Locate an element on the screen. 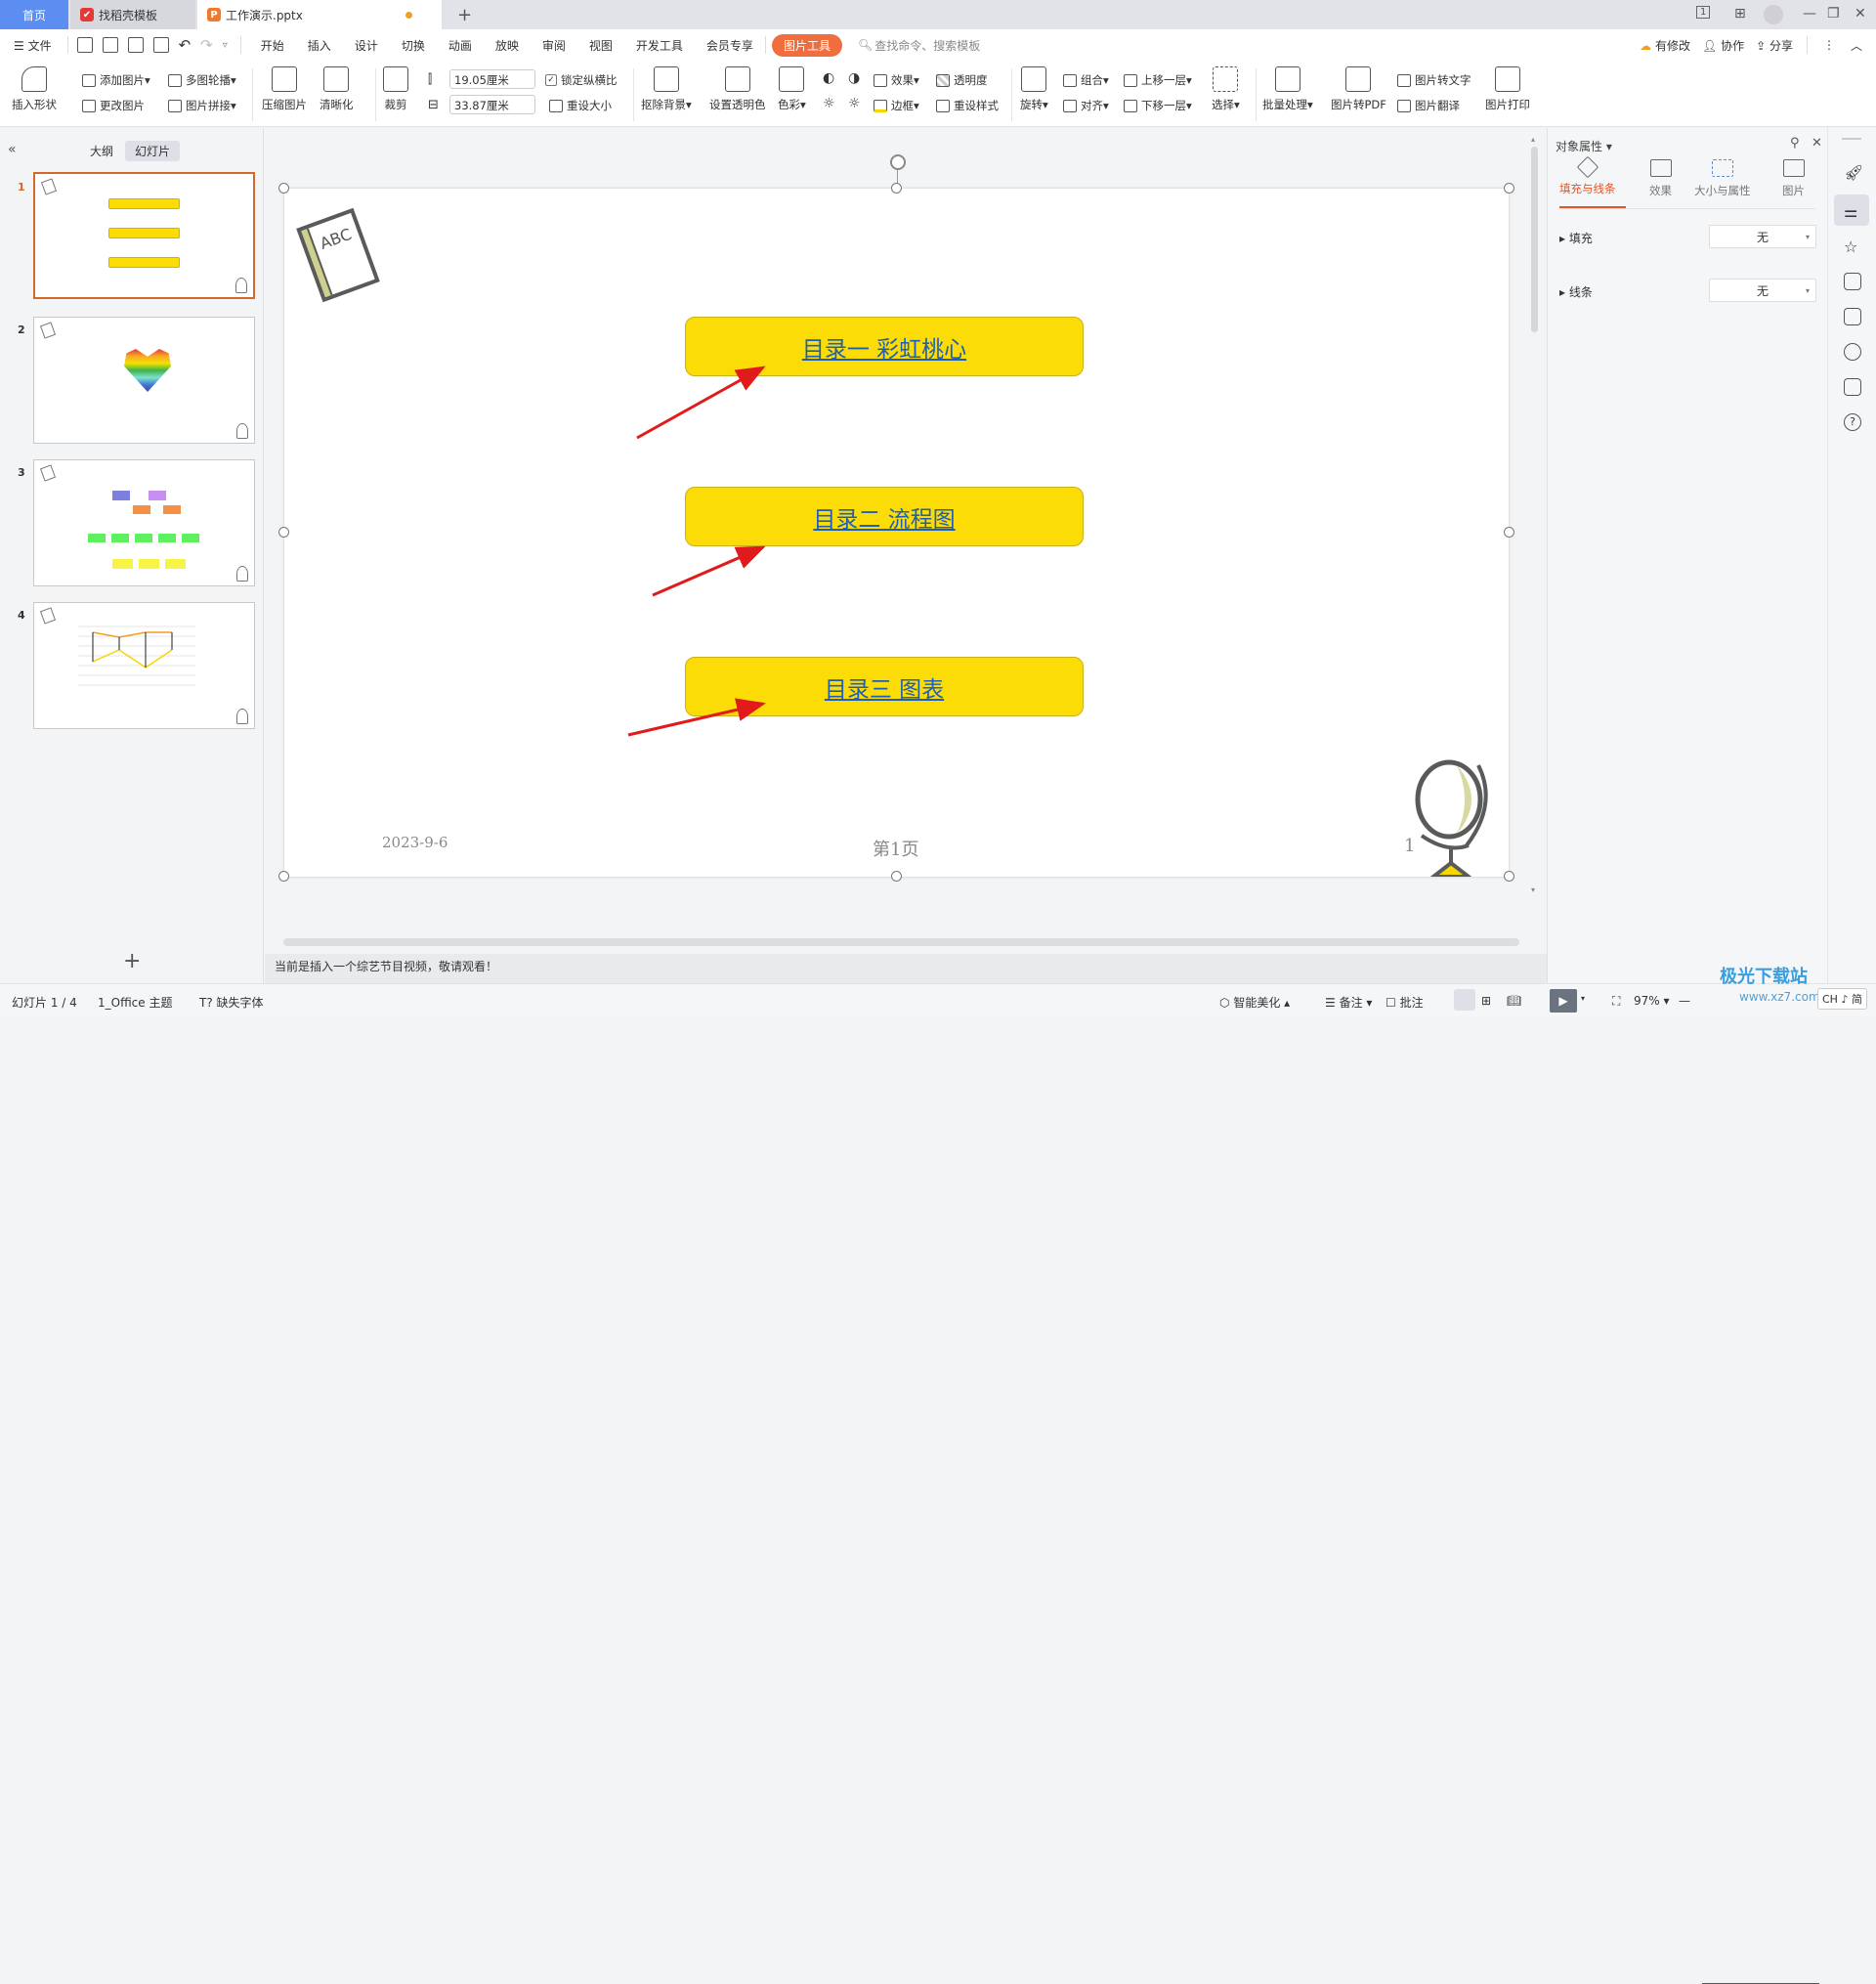 The width and height of the screenshot is (1876, 1984). normal-view-button is located at coordinates (1464, 1000).